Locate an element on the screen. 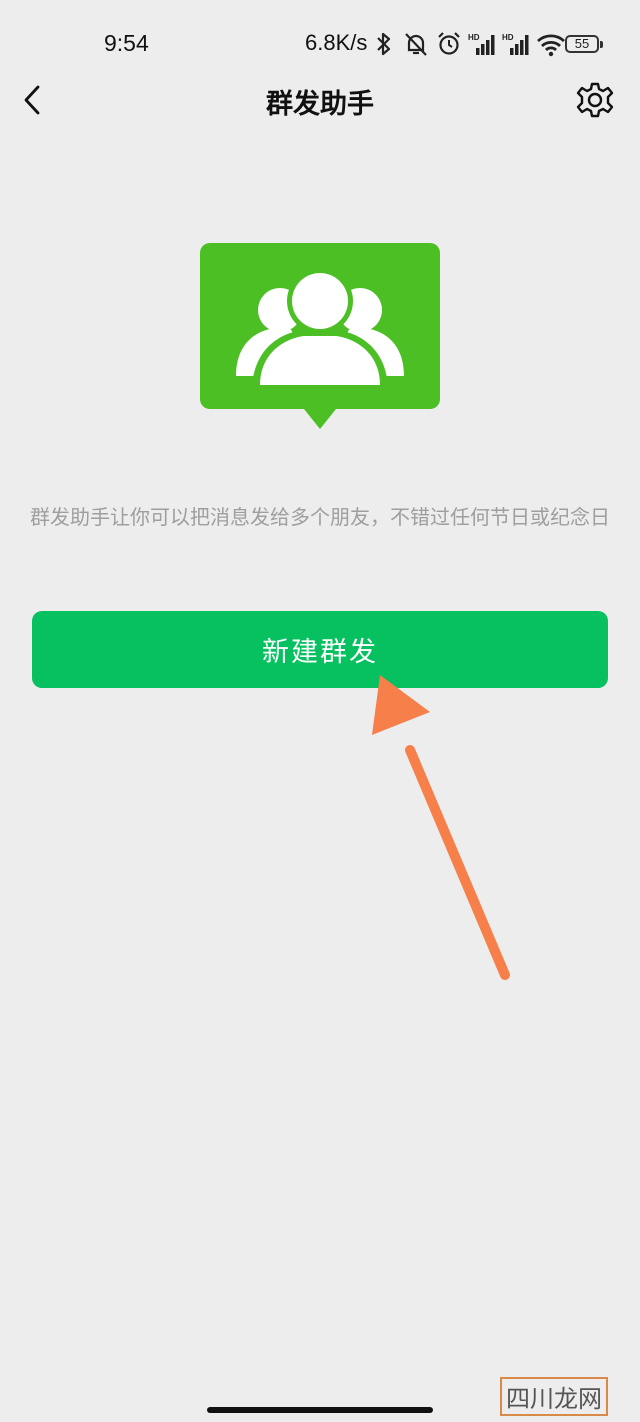 The height and width of the screenshot is (1422, 640). new-broadcast-button: 新建群发 is located at coordinates (320, 649).